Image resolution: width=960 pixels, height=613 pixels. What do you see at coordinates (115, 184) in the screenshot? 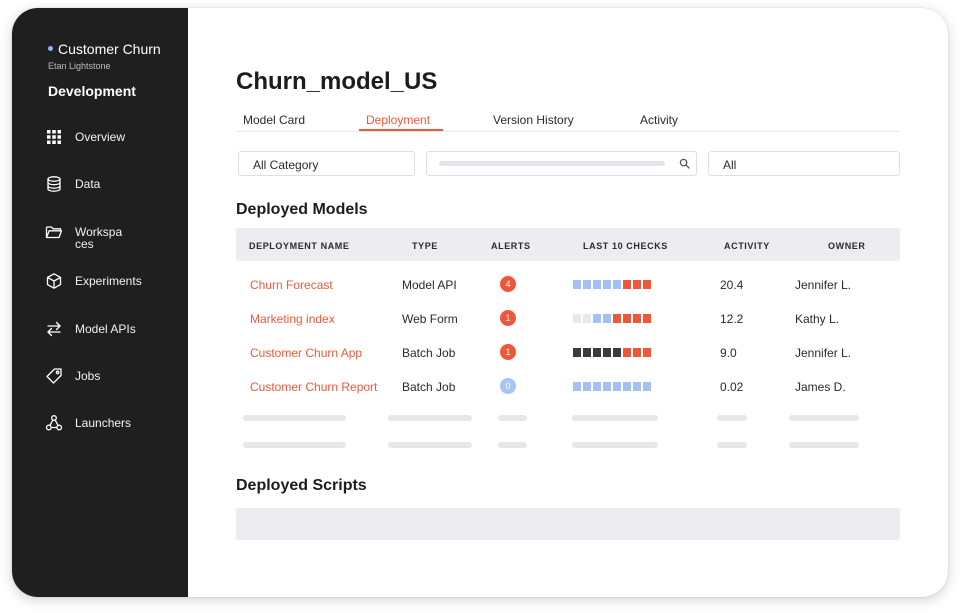
I see `sidebar-item-data: Data` at bounding box center [115, 184].